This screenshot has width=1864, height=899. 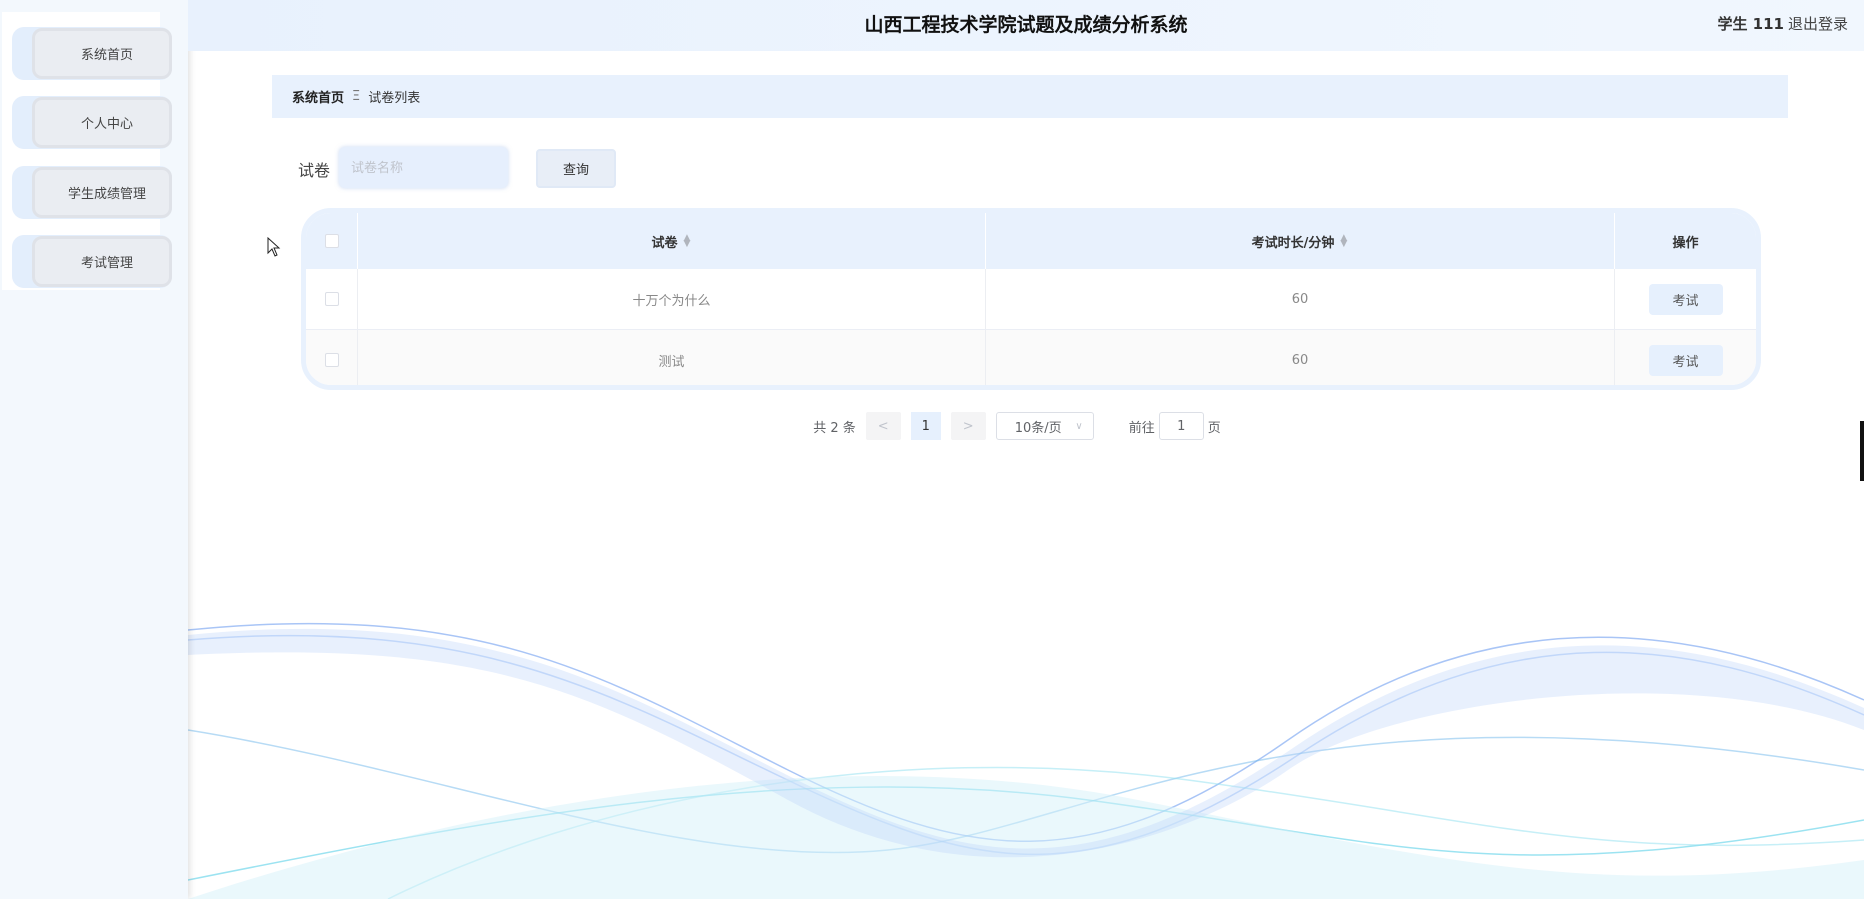 I want to click on mouse-cursor-icon, so click(x=274, y=247).